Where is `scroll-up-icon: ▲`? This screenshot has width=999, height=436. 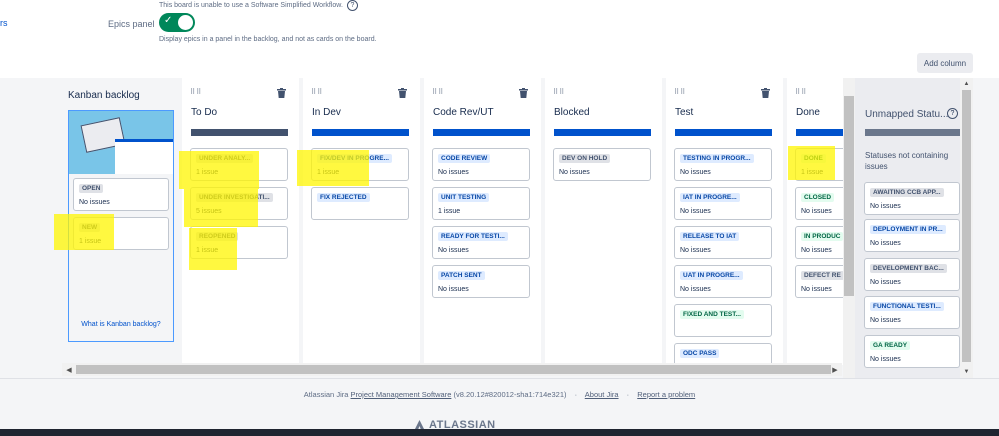 scroll-up-icon: ▲ is located at coordinates (966, 84).